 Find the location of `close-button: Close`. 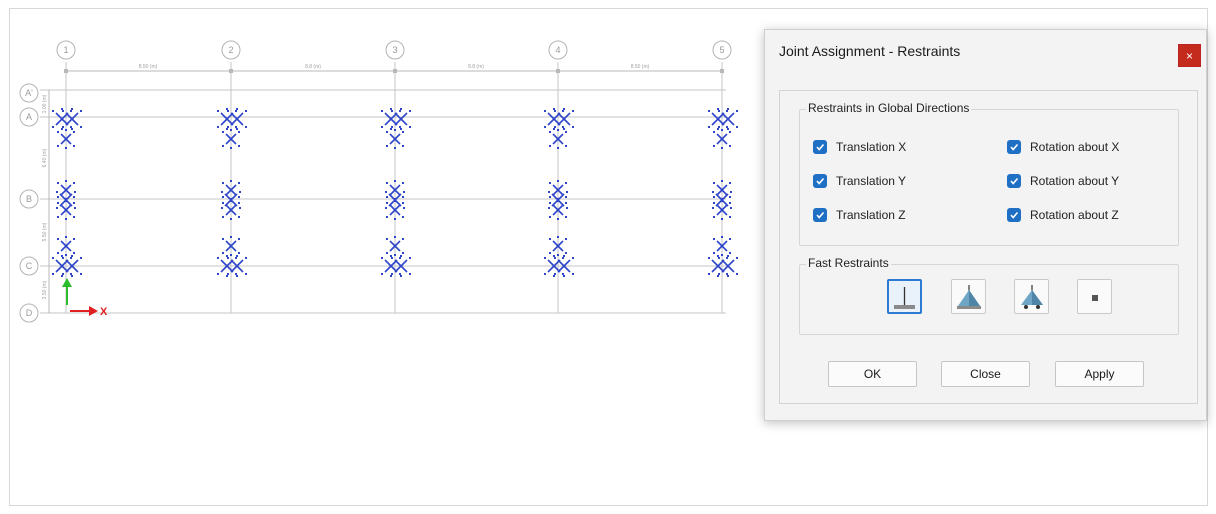

close-button: Close is located at coordinates (985, 374).